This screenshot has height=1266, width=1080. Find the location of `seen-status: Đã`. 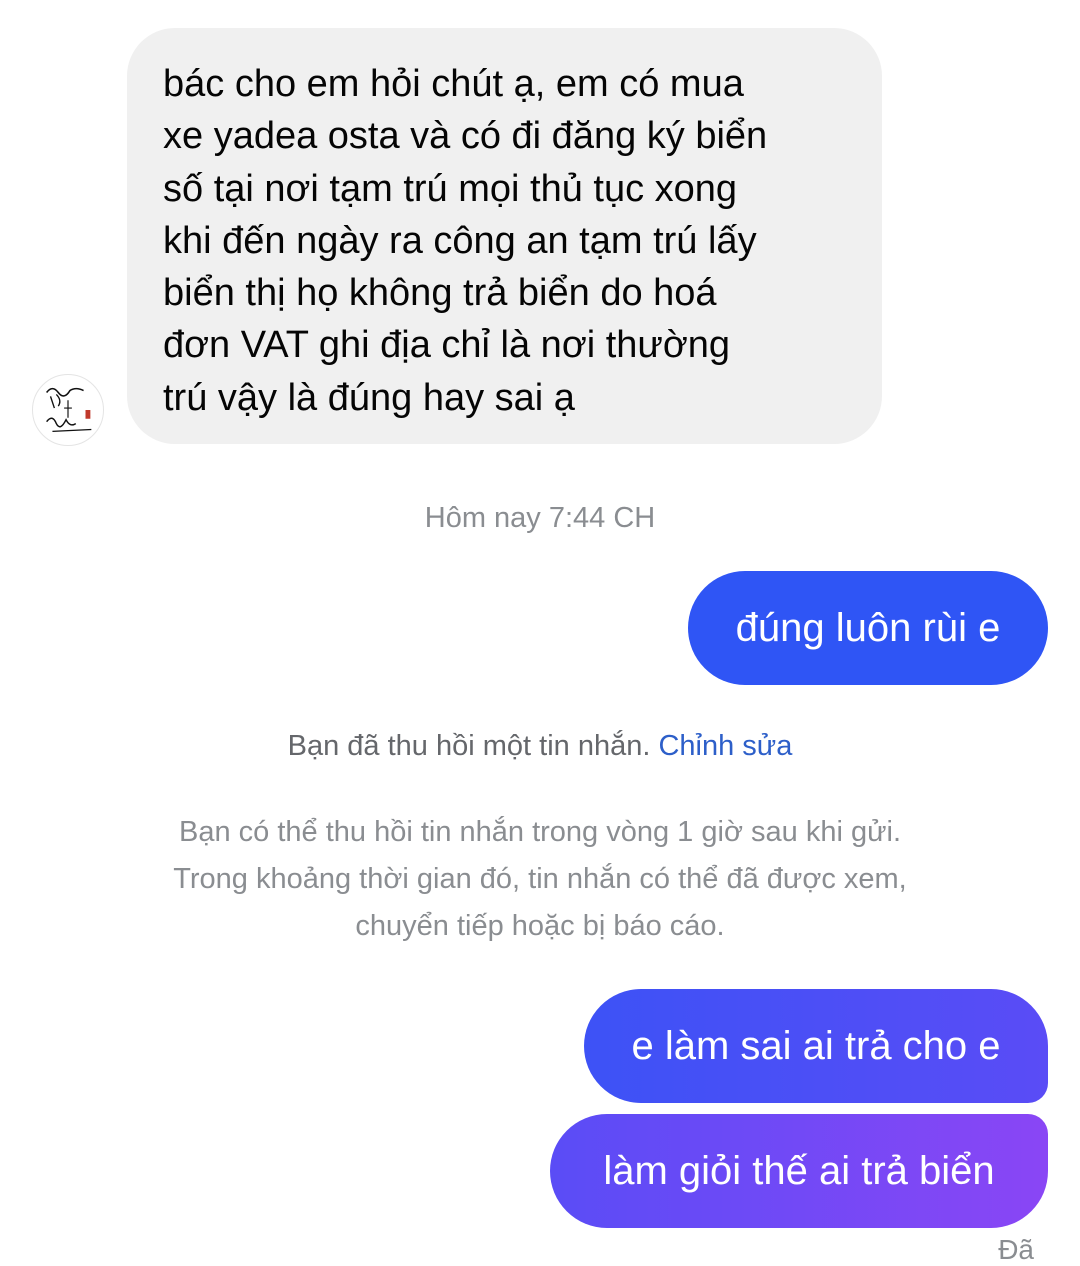

seen-status: Đã is located at coordinates (1016, 1249).